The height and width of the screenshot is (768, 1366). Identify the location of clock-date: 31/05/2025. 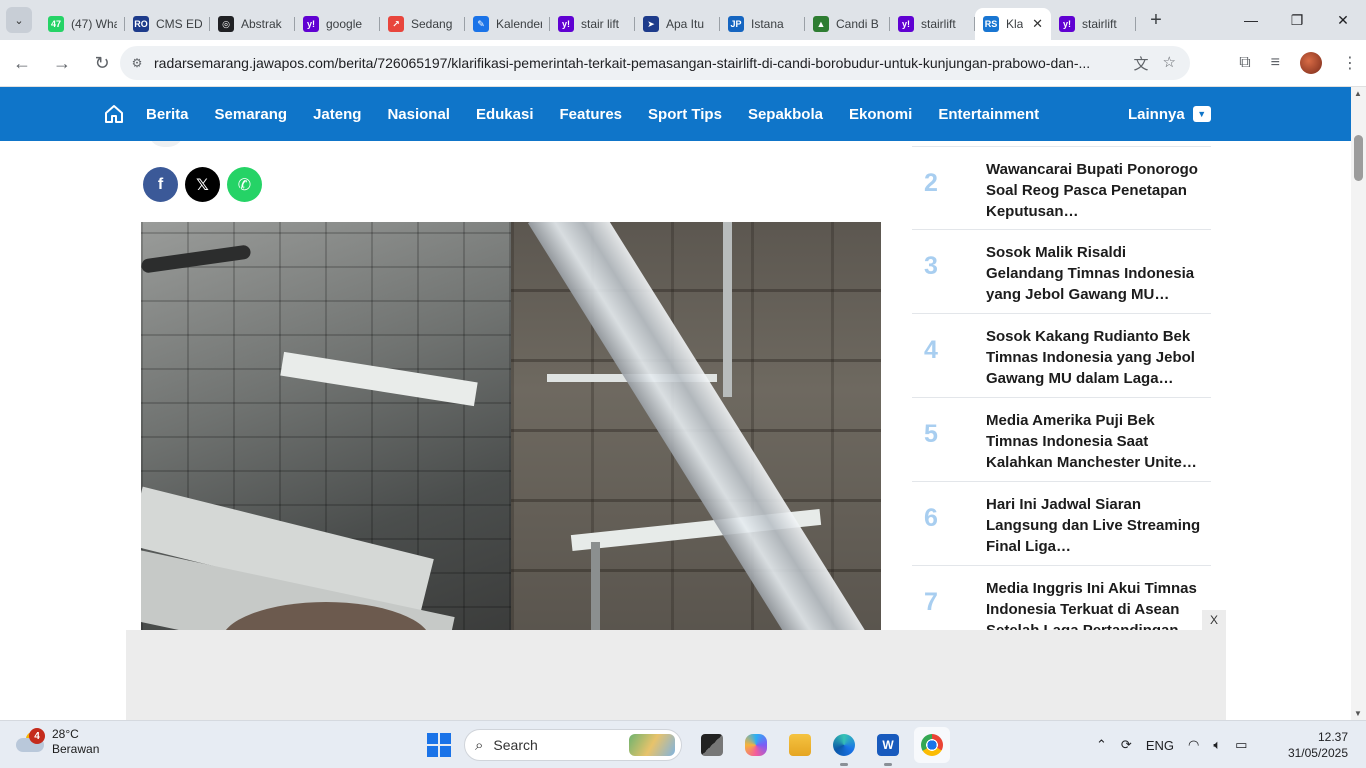
(1317, 753).